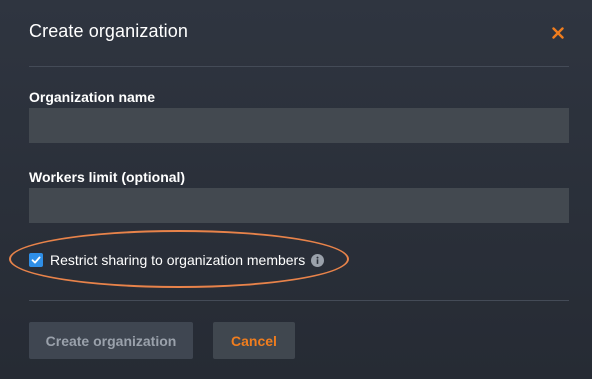 The height and width of the screenshot is (379, 592). What do you see at coordinates (317, 260) in the screenshot?
I see `info-icon` at bounding box center [317, 260].